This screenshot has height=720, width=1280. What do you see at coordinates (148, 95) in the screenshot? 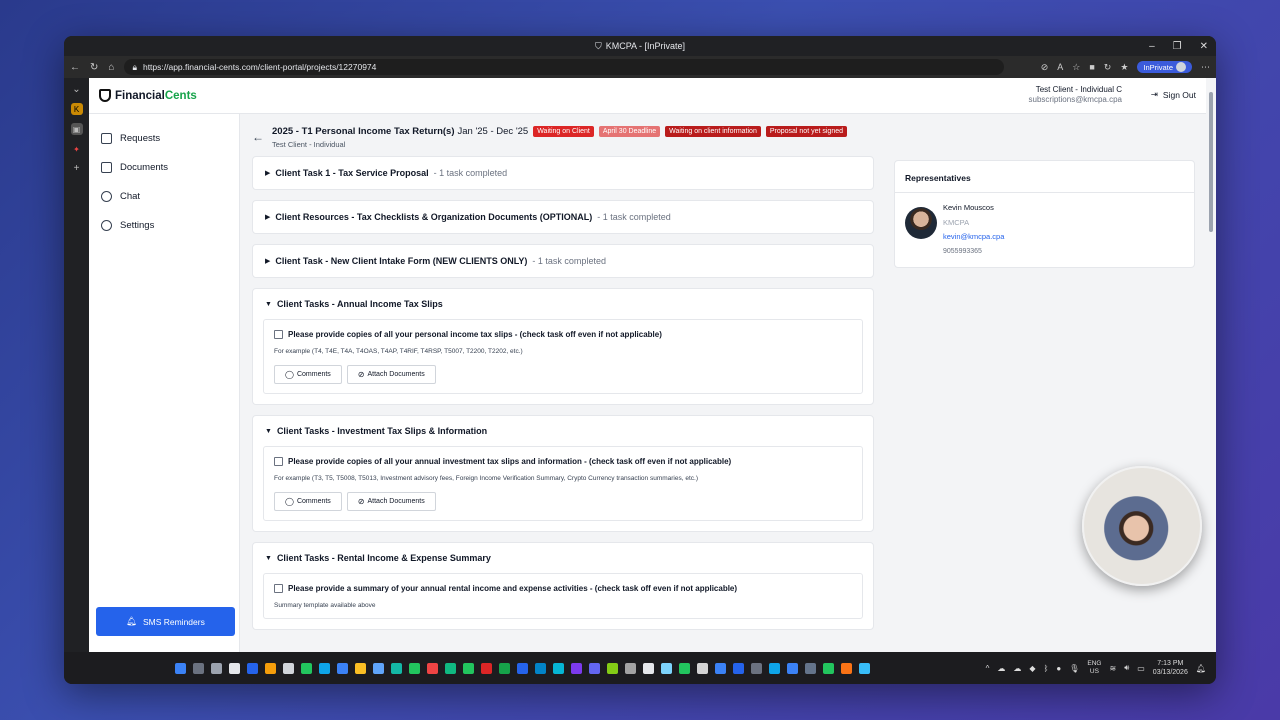
I see `financialcents-logo: Financial Cents` at bounding box center [148, 95].